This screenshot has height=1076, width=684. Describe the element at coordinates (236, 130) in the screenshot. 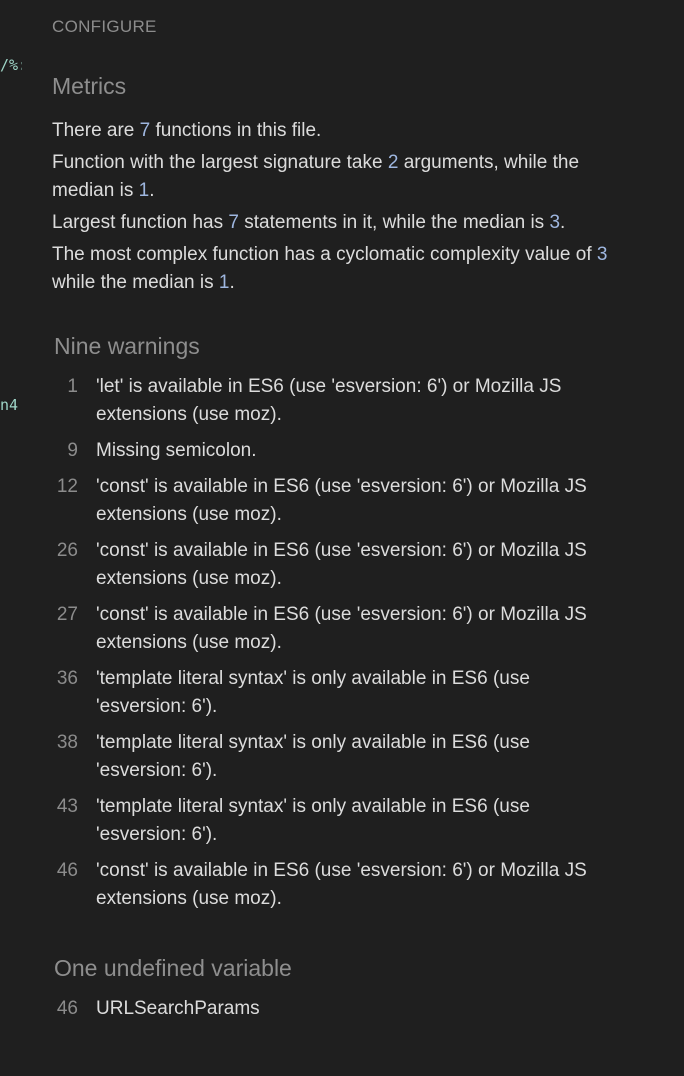

I see `metrics-text: functions in this file.` at that location.